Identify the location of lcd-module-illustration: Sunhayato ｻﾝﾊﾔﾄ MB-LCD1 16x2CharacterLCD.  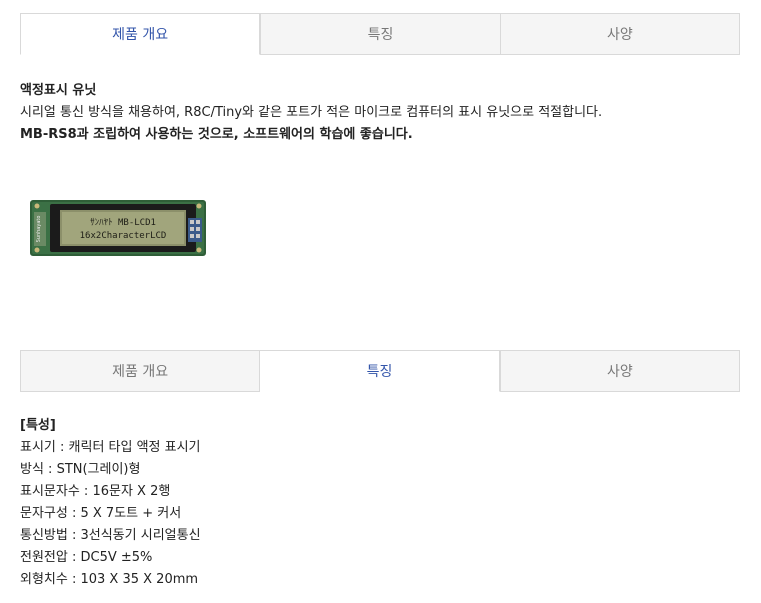
(118, 228).